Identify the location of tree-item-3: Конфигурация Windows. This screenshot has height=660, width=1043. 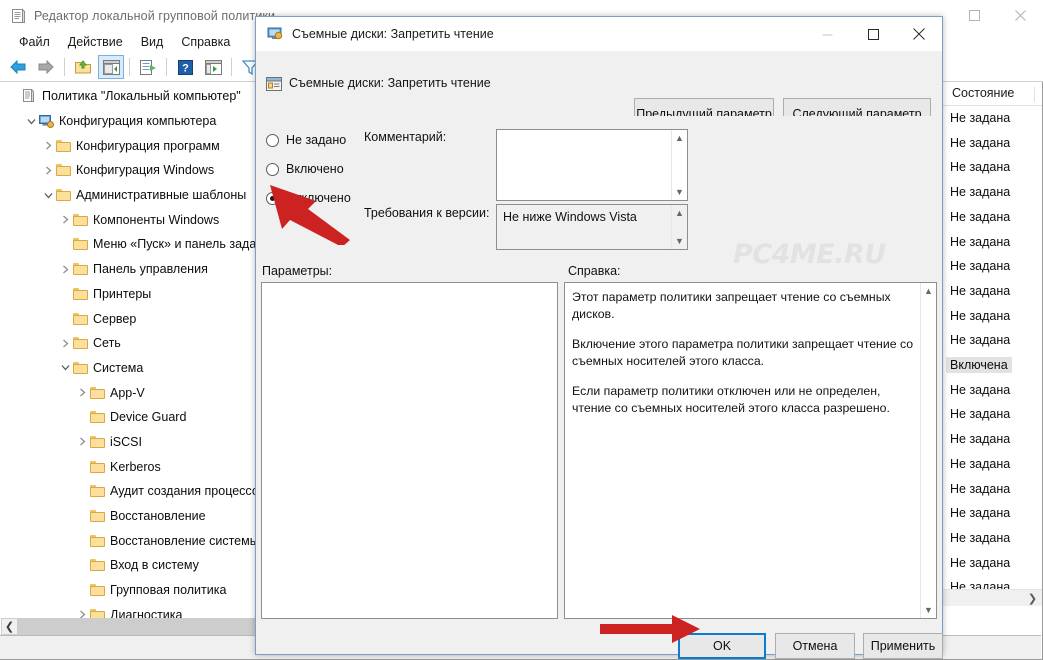
(132, 170).